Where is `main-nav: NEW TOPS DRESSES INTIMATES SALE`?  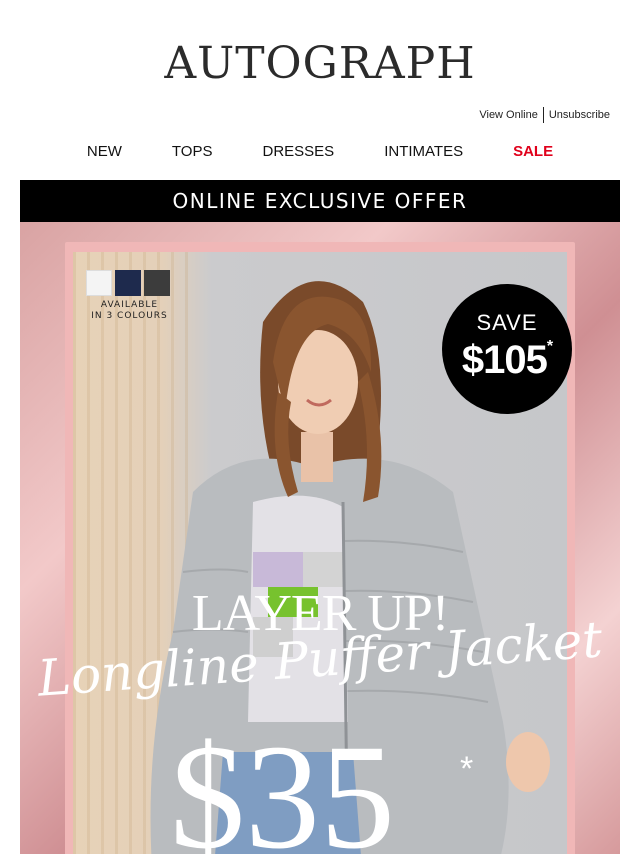
main-nav: NEW TOPS DRESSES INTIMATES SALE is located at coordinates (320, 151).